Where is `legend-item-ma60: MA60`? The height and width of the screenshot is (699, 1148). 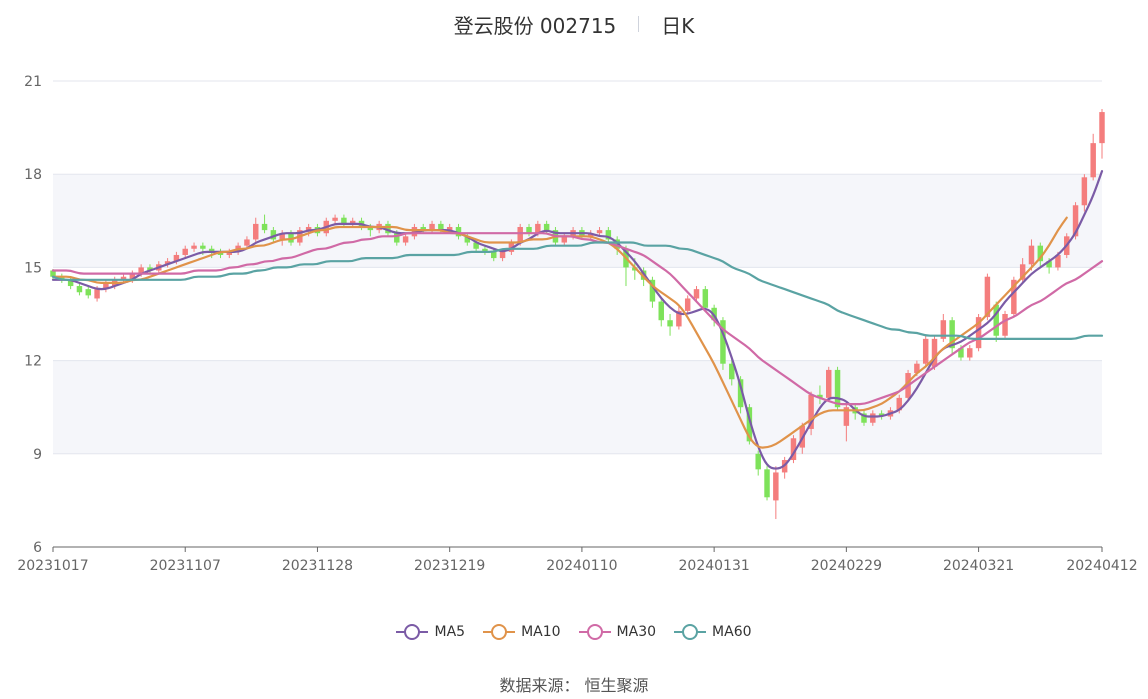
legend-item-ma60: MA60 is located at coordinates (713, 632).